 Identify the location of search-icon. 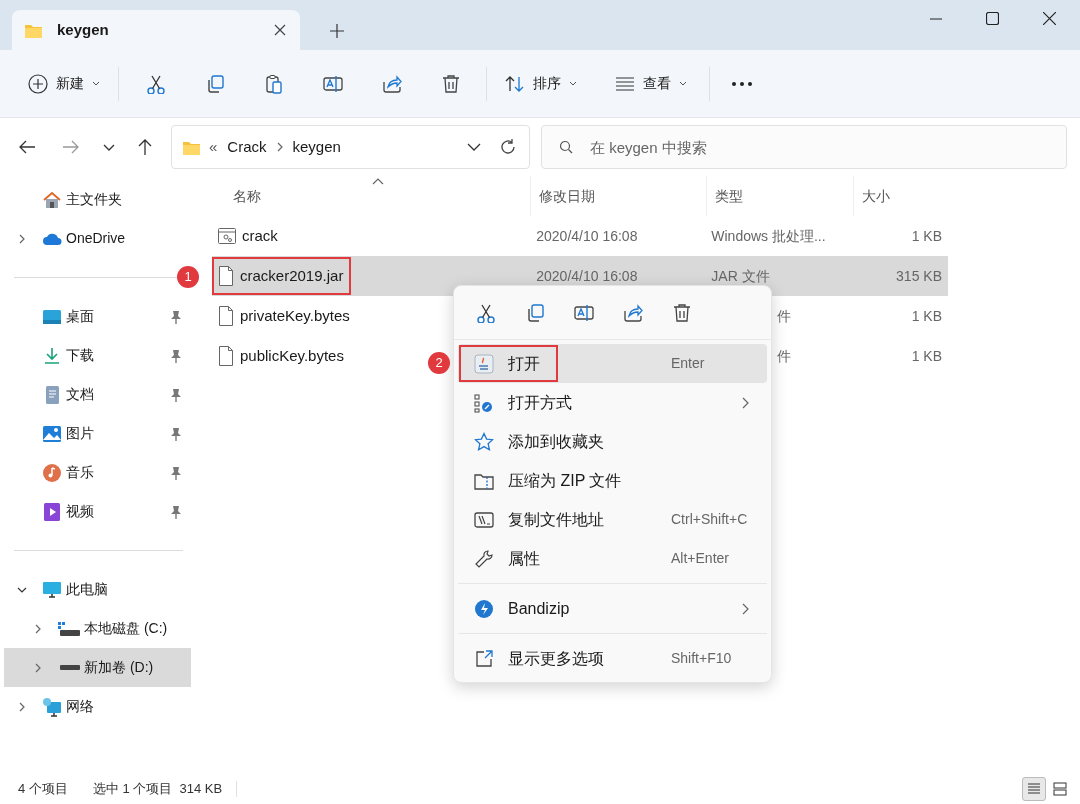
(566, 147).